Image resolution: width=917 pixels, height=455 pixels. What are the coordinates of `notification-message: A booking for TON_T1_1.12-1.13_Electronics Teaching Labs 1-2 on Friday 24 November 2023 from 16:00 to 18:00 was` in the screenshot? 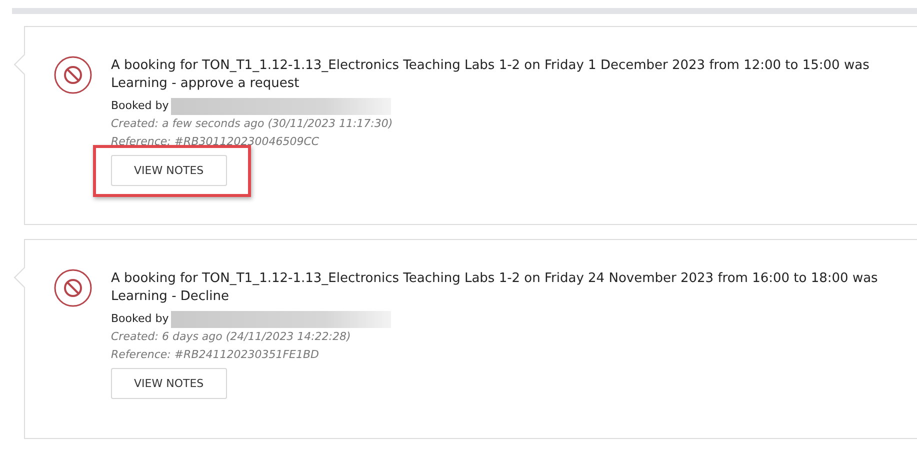 It's located at (494, 279).